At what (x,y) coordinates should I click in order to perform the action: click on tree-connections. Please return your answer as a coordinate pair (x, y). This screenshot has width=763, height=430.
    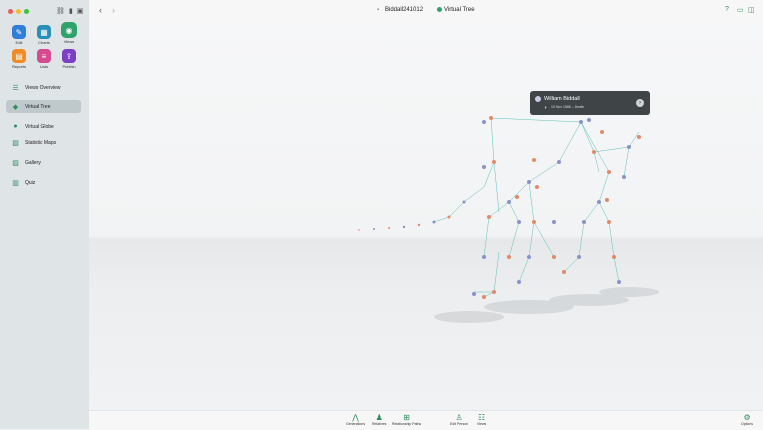
    Looking at the image, I should click on (536, 207).